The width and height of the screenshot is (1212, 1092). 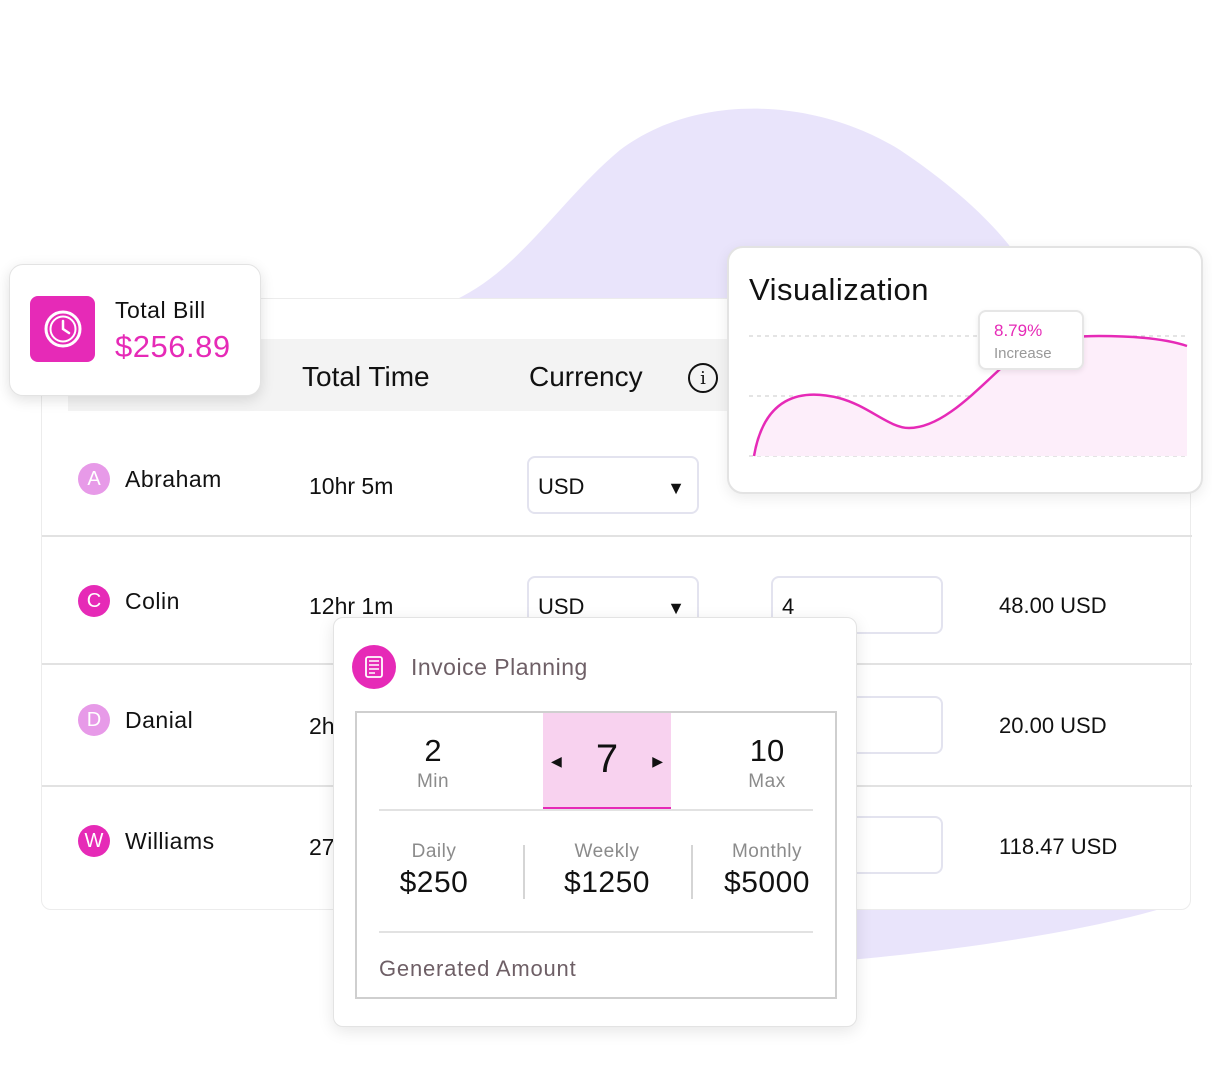 What do you see at coordinates (561, 486) in the screenshot?
I see `currency-value: USD` at bounding box center [561, 486].